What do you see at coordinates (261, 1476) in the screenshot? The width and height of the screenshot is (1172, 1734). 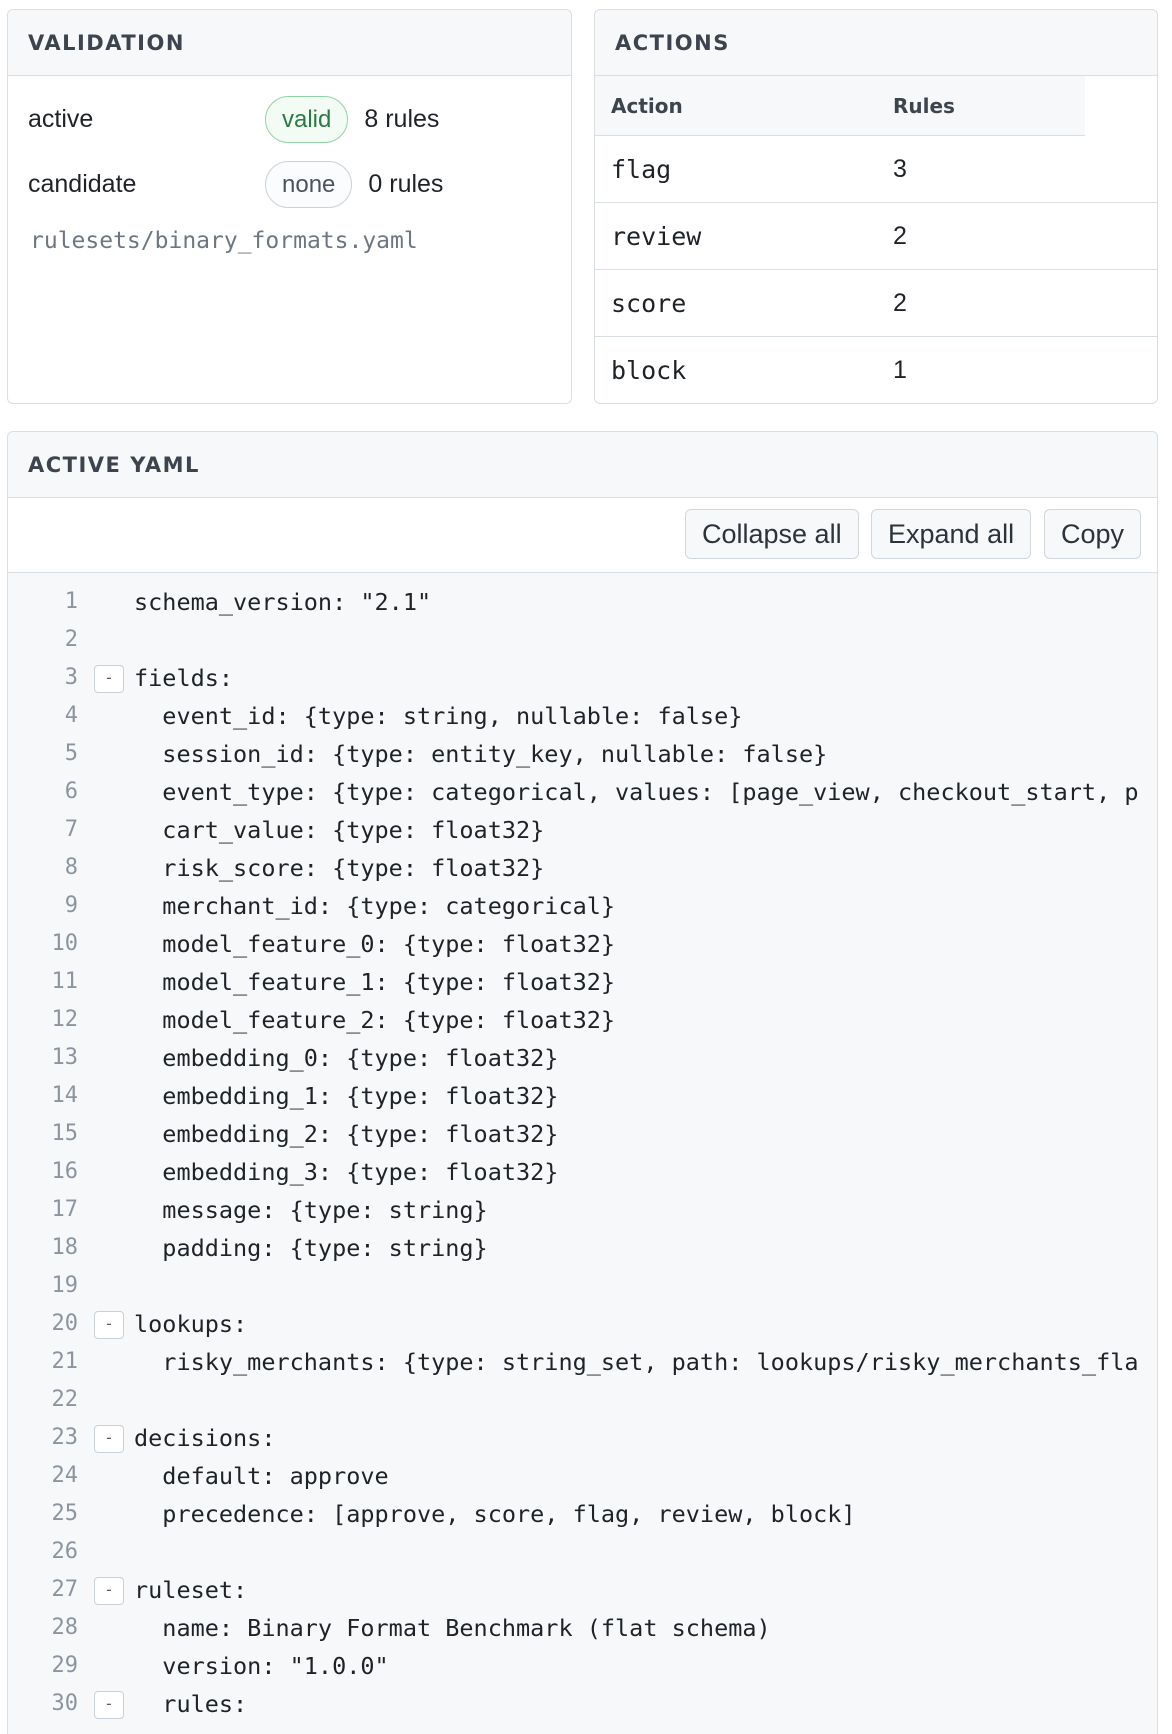 I see `code-text: default: approve` at bounding box center [261, 1476].